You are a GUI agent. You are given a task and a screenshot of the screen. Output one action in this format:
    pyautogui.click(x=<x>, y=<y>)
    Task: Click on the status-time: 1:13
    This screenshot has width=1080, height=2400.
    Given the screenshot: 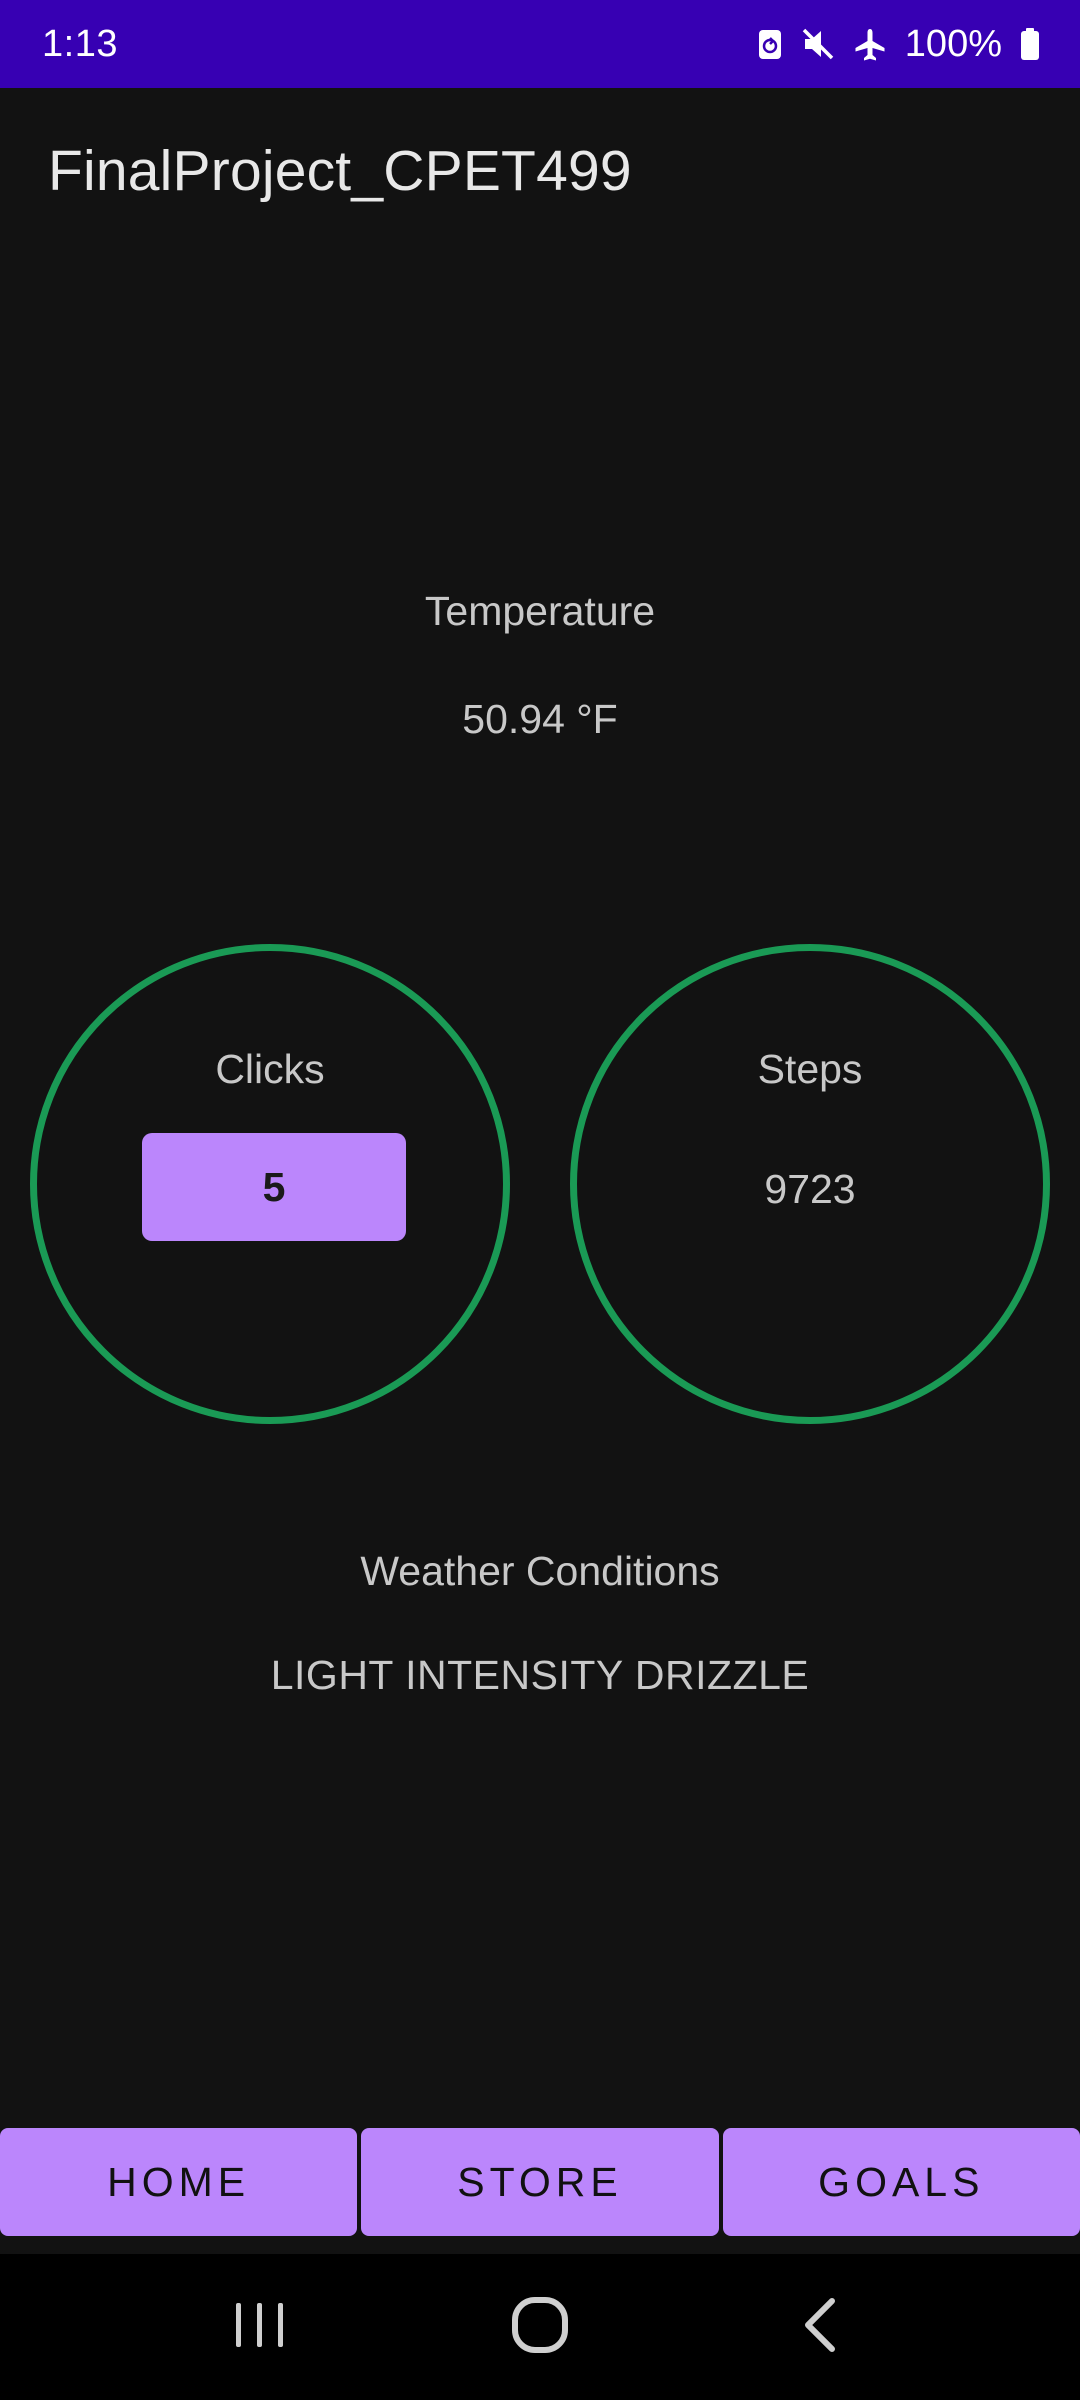 What is the action you would take?
    pyautogui.click(x=80, y=43)
    